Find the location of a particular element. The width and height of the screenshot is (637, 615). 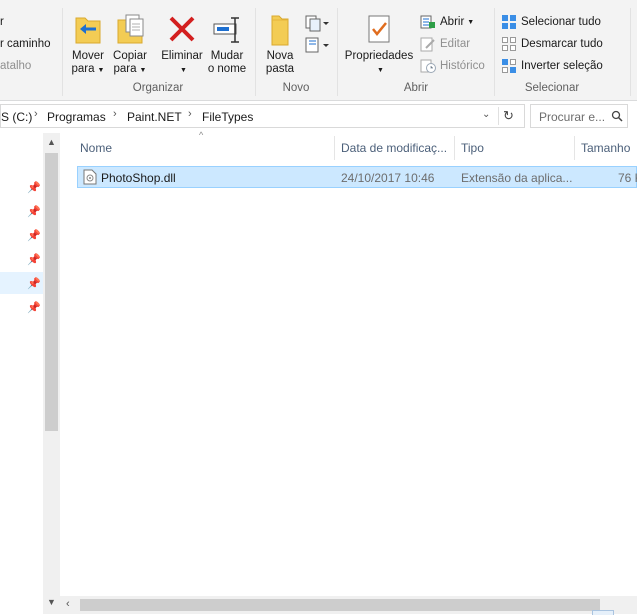

edit-button: Editar is located at coordinates (445, 44).